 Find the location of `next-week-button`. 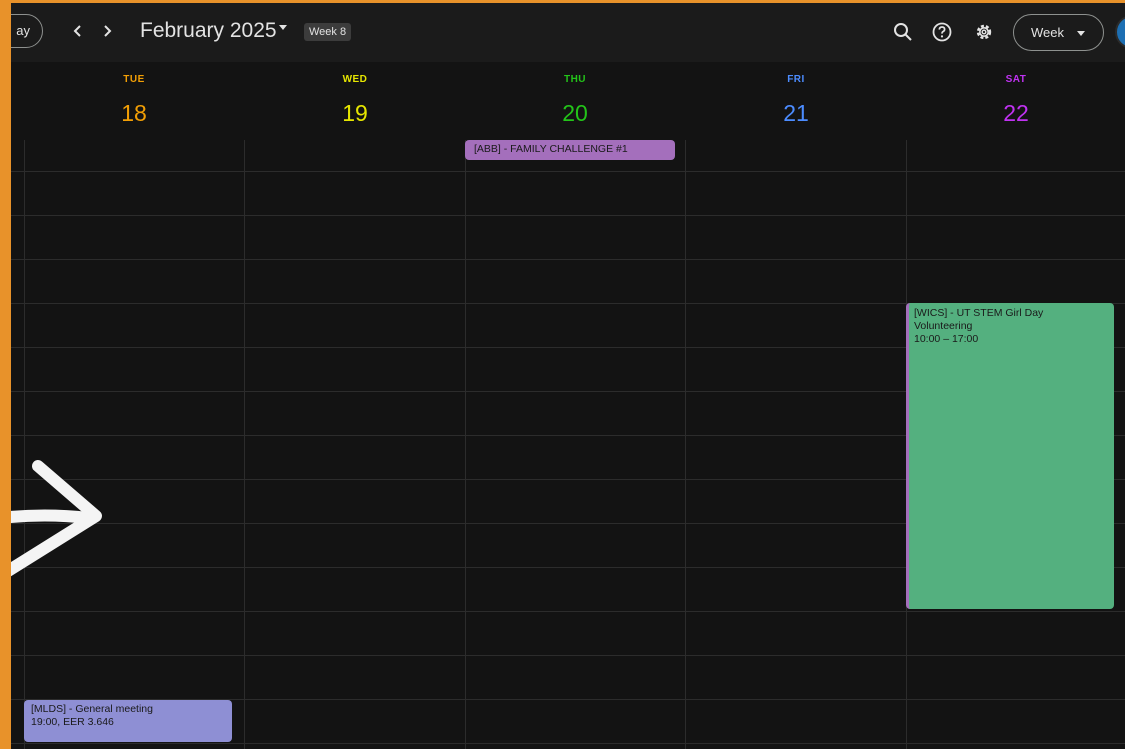

next-week-button is located at coordinates (107, 31).